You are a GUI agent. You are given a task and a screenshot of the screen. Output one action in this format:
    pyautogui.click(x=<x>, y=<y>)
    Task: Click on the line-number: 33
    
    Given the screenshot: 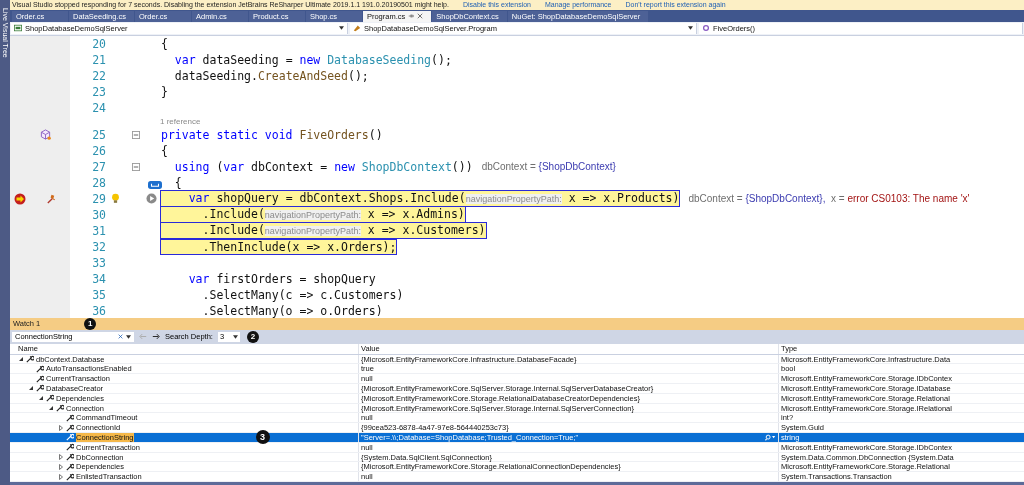 What is the action you would take?
    pyautogui.click(x=98, y=262)
    